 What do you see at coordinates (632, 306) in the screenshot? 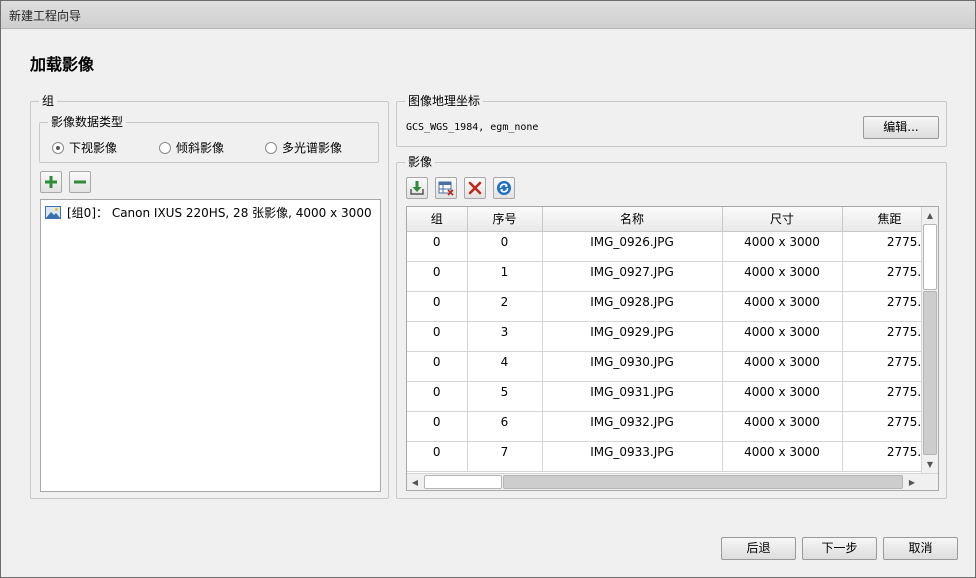
I see `table-cell: IMG_0928.JPG` at bounding box center [632, 306].